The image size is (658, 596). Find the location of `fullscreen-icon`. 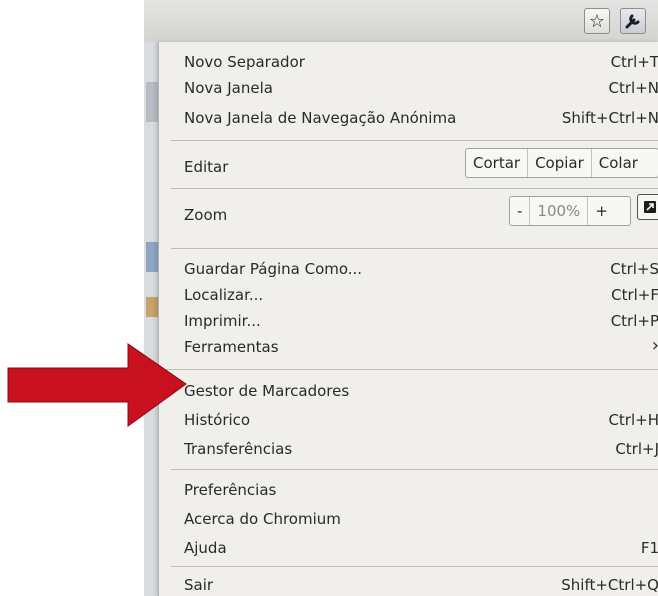

fullscreen-icon is located at coordinates (650, 207).